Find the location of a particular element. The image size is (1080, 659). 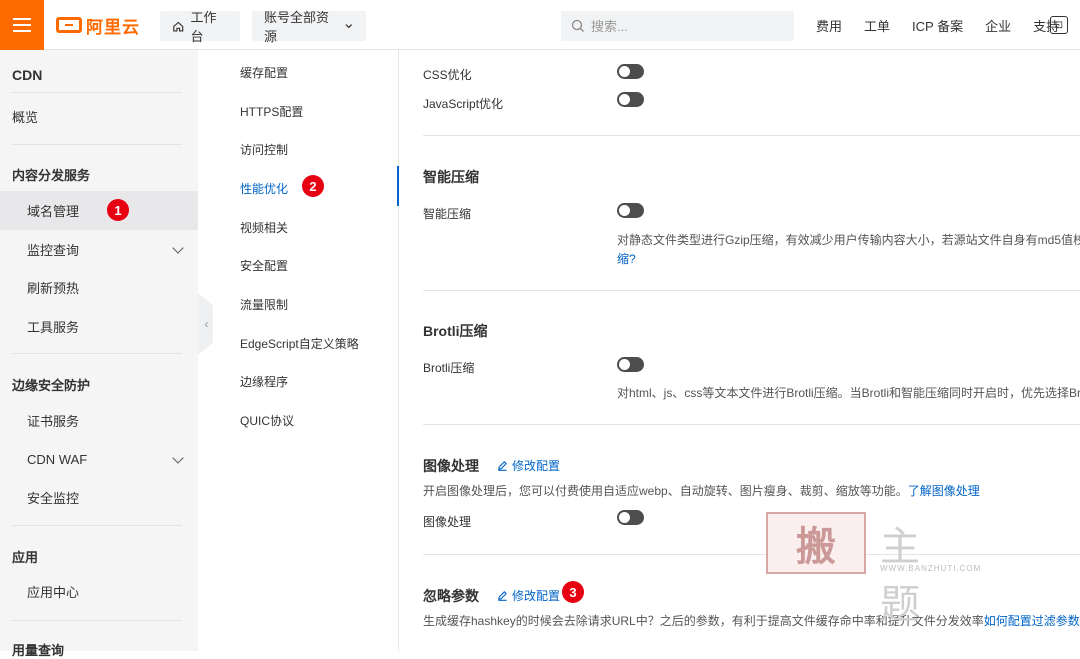

subnav-item-cache: 缓存配置 is located at coordinates (264, 72).